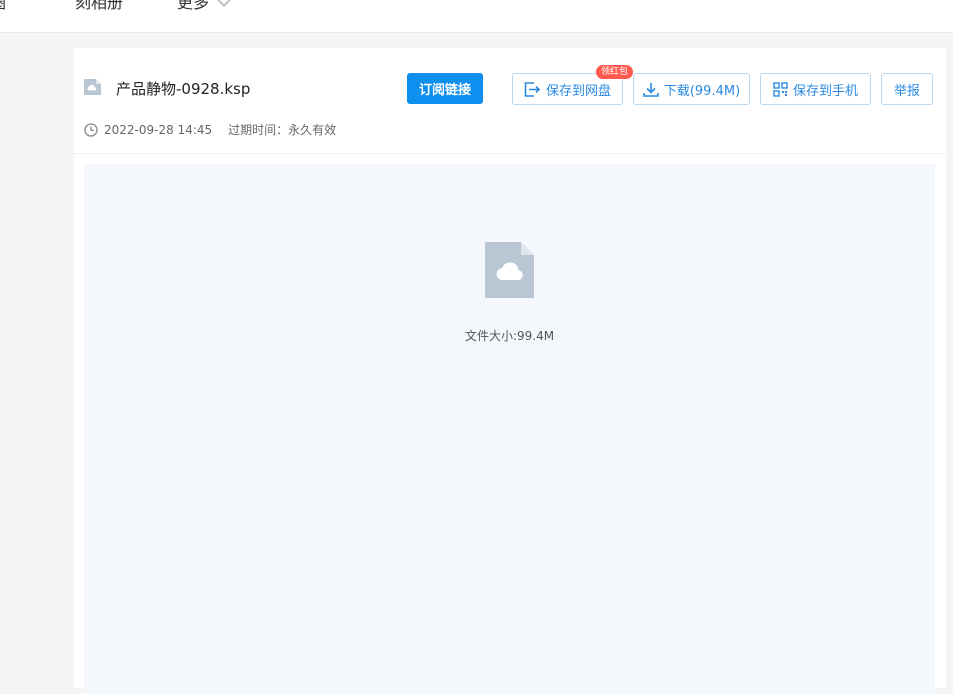 This screenshot has height=694, width=953. Describe the element at coordinates (91, 129) in the screenshot. I see `clock-icon` at that location.